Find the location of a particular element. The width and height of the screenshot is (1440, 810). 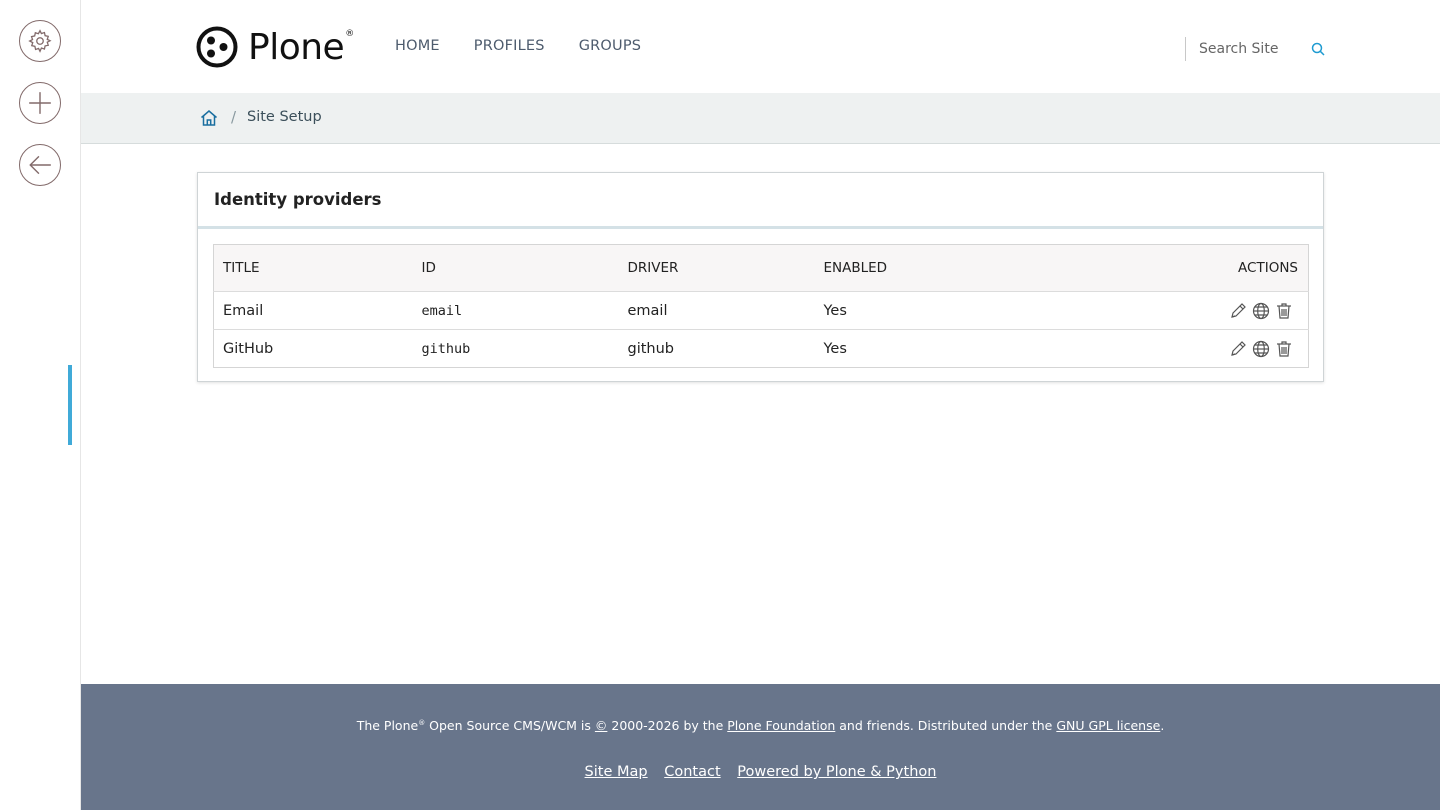

site-logo: Plone ® is located at coordinates (275, 47).